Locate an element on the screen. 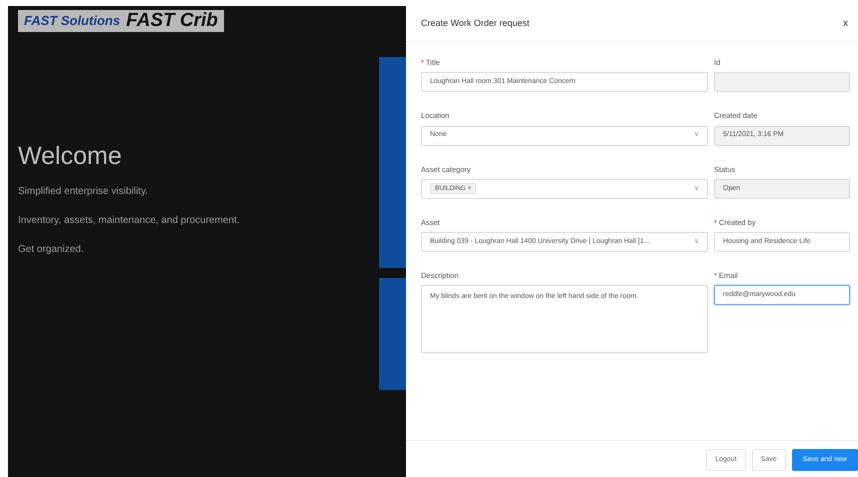 The image size is (858, 477). logo-brand: FAST Solutions is located at coordinates (72, 21).